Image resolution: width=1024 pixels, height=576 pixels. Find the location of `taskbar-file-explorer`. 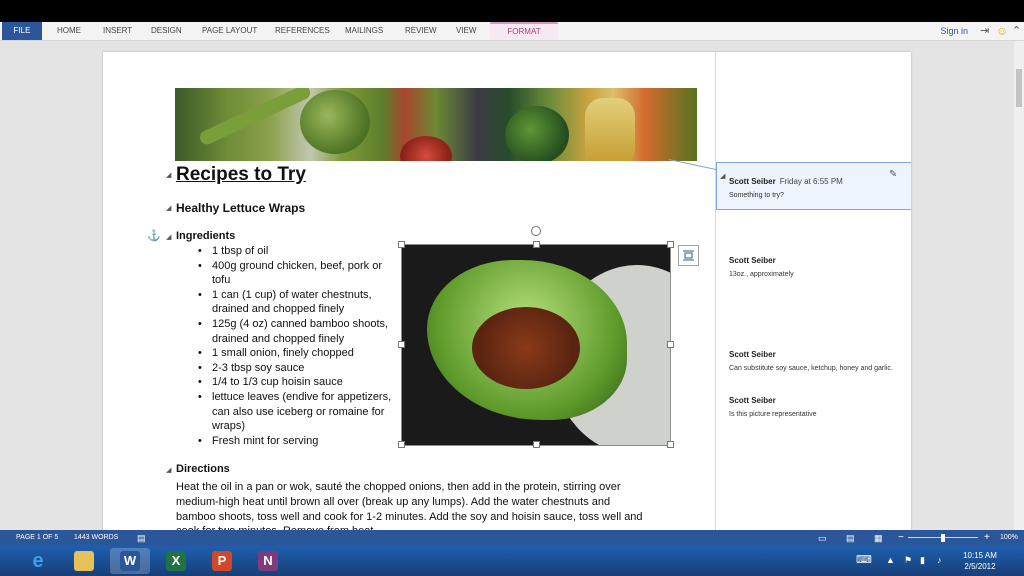

taskbar-file-explorer is located at coordinates (84, 561).